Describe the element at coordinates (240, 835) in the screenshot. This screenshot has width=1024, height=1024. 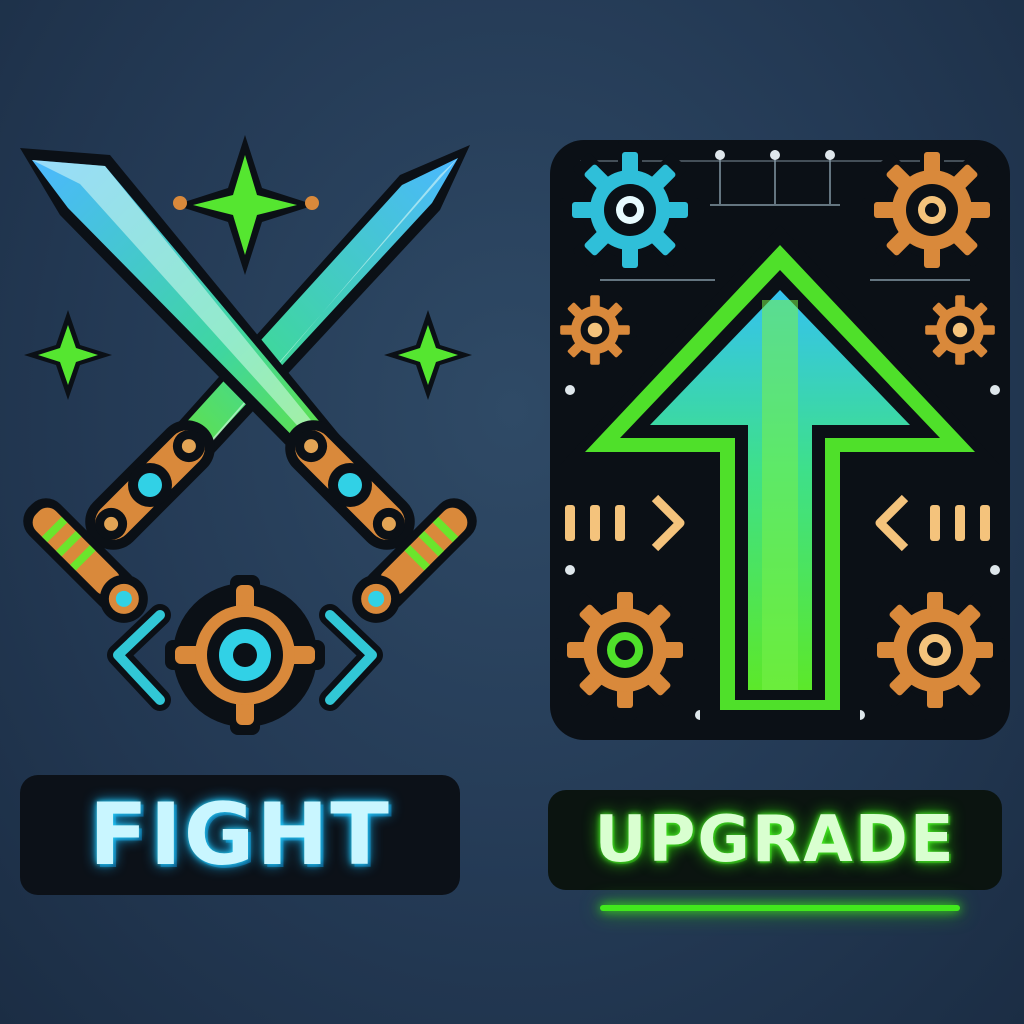
I see `fight-label: FIGHT` at that location.